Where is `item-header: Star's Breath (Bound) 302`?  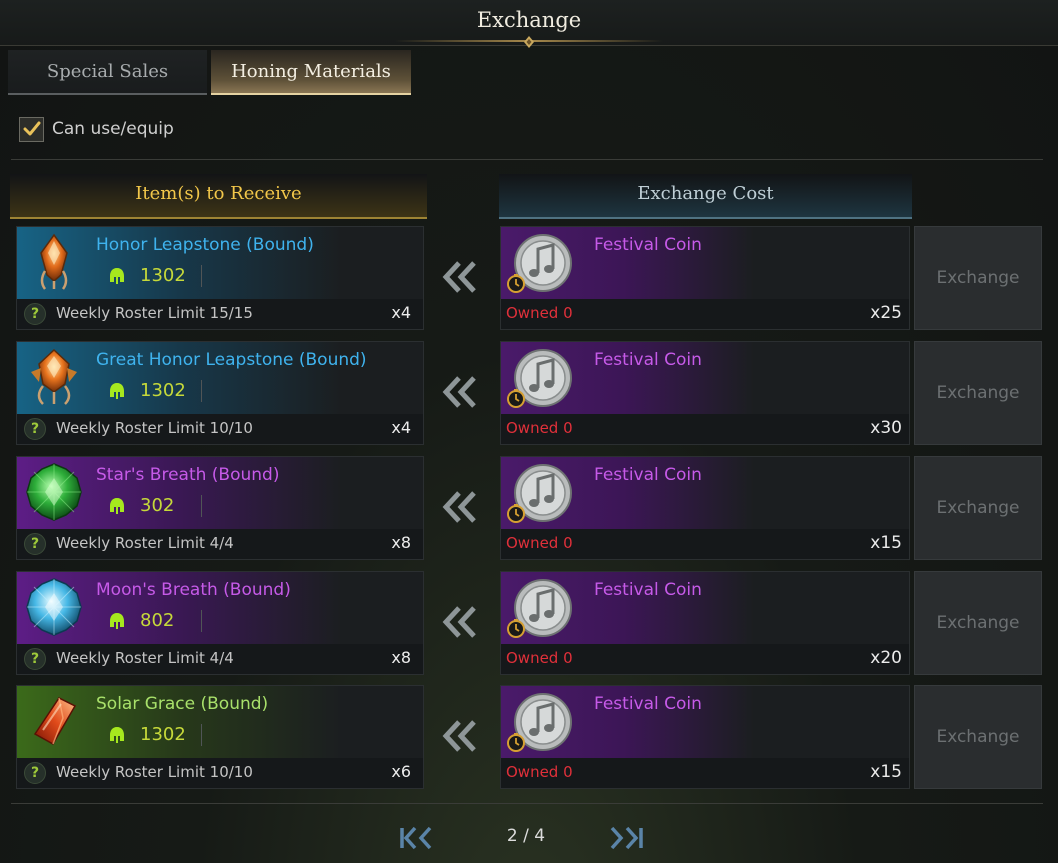 item-header: Star's Breath (Bound) 302 is located at coordinates (220, 493).